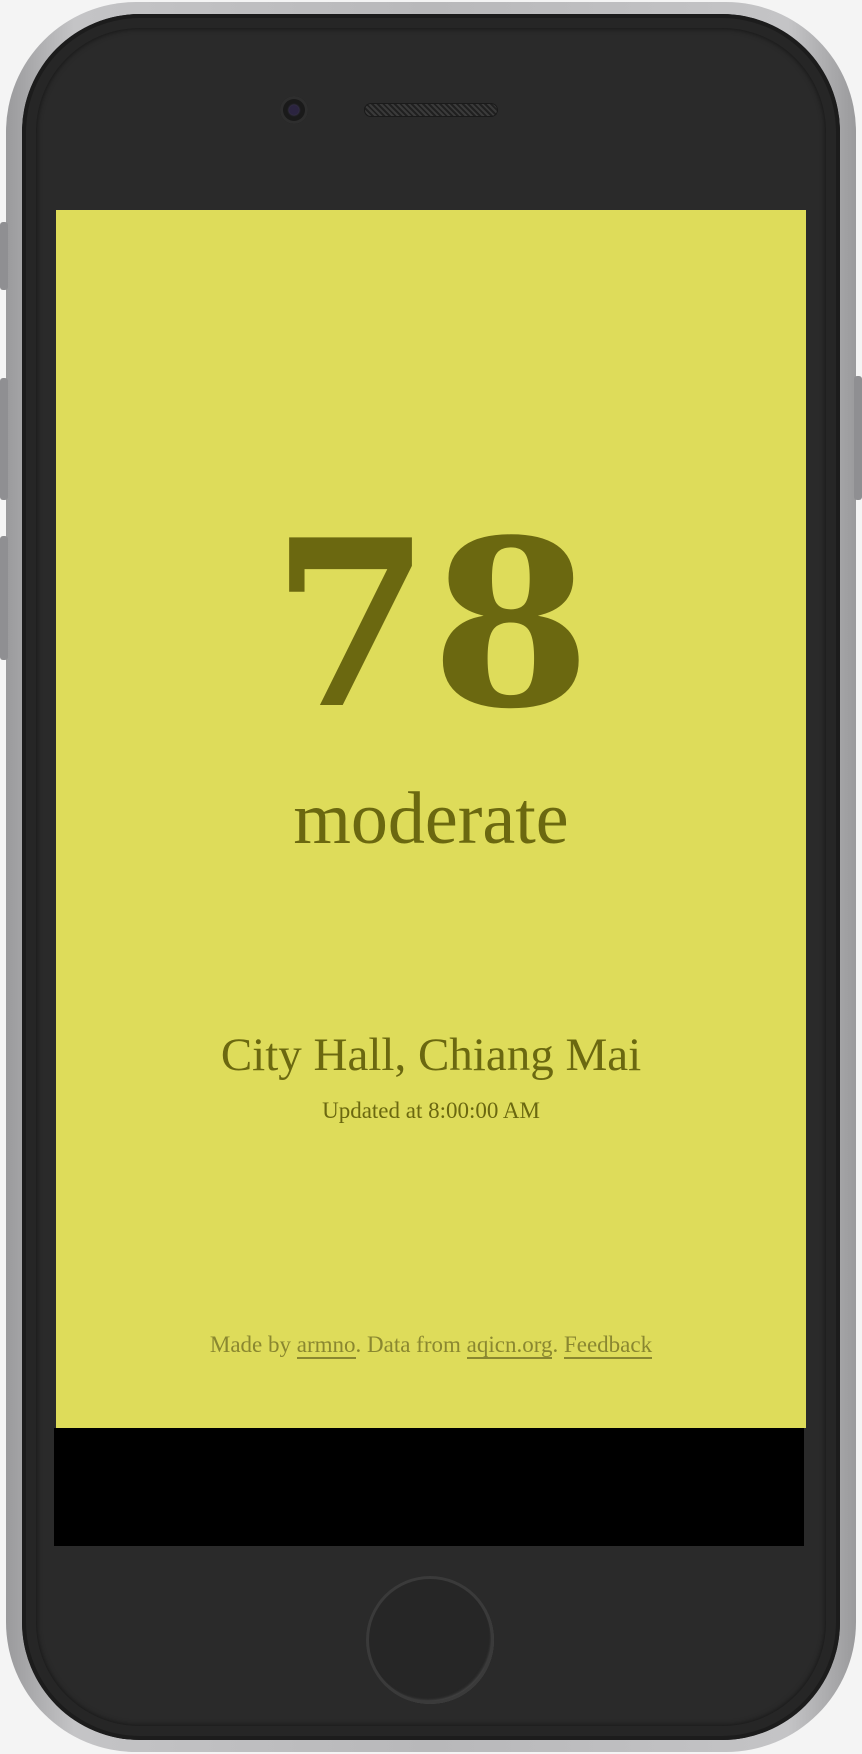 The width and height of the screenshot is (862, 1754). I want to click on footer-data-from-text: . Data from, so click(411, 1344).